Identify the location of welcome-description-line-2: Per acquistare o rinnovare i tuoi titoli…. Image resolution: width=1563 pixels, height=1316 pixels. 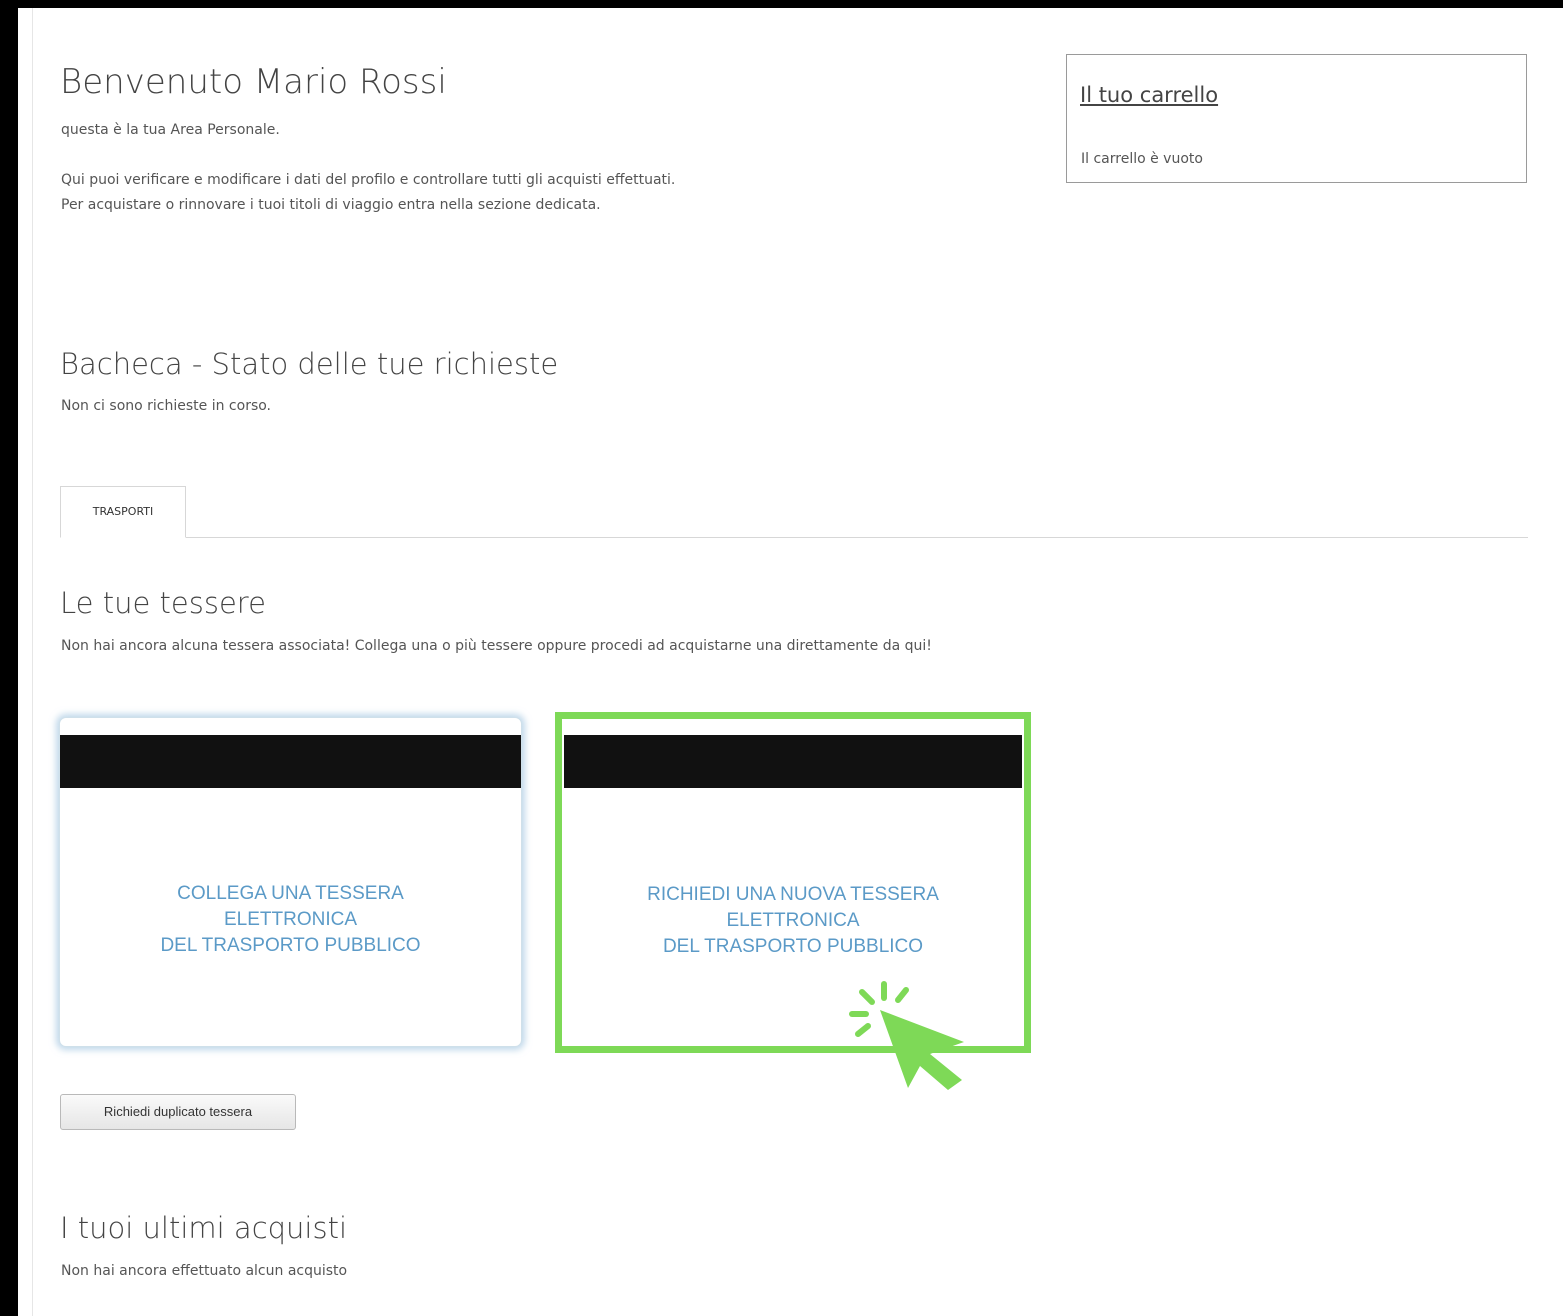
(331, 205).